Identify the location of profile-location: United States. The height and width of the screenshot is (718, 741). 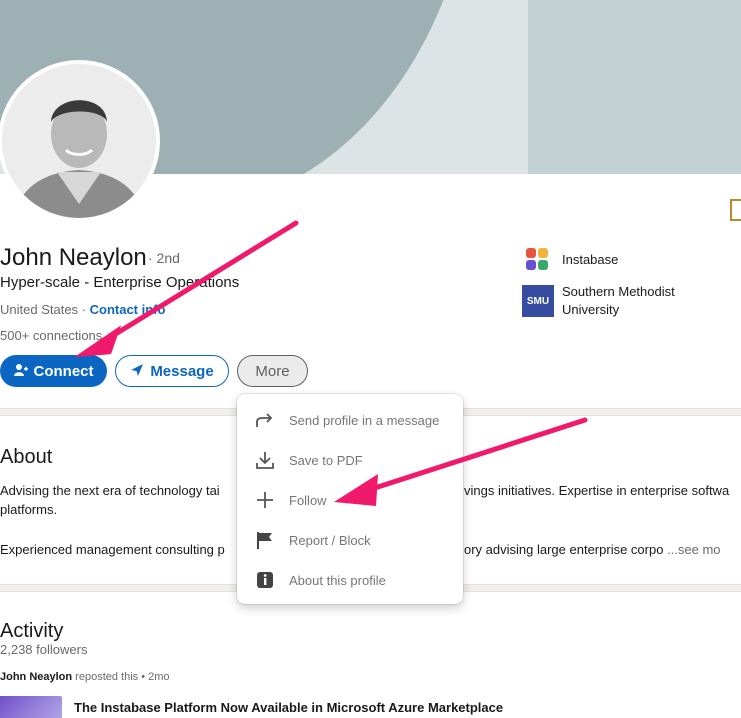
(39, 309).